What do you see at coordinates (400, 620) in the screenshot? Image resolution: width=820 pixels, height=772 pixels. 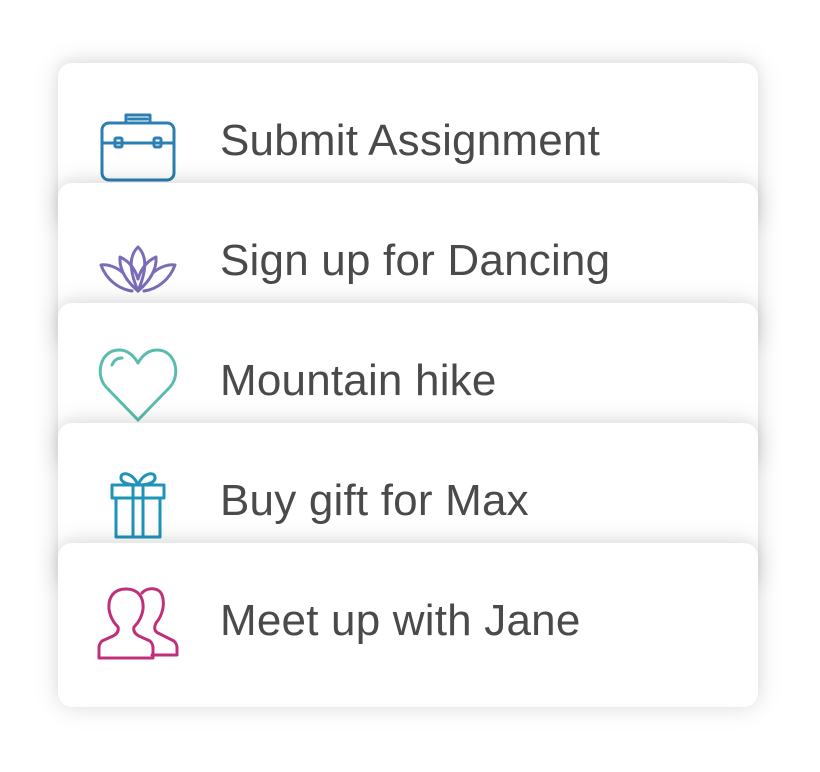 I see `task-label: Meet up with Jane` at bounding box center [400, 620].